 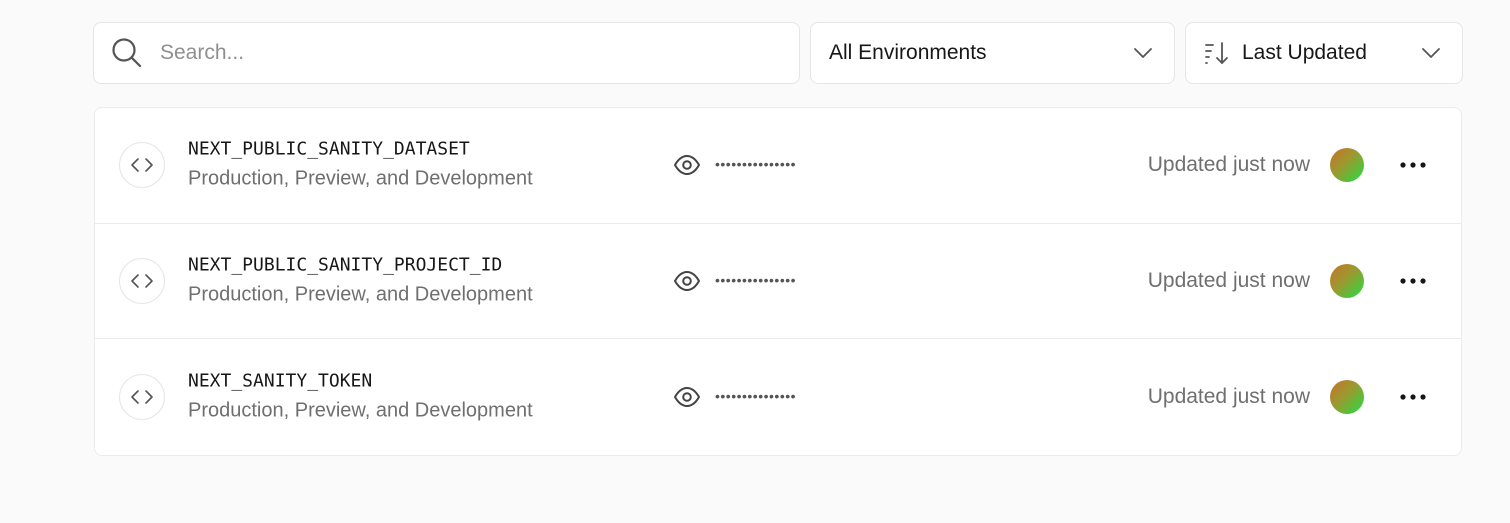 What do you see at coordinates (360, 150) in the screenshot?
I see `env-var-name: NEXT_PUBLIC_SANITY_DATASET` at bounding box center [360, 150].